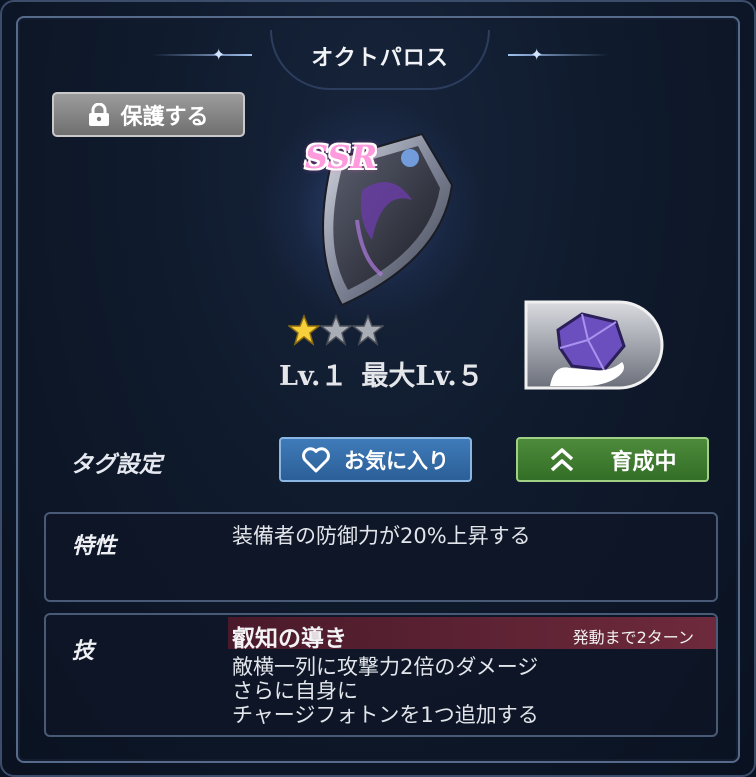  What do you see at coordinates (304, 330) in the screenshot?
I see `star-filled-icon` at bounding box center [304, 330].